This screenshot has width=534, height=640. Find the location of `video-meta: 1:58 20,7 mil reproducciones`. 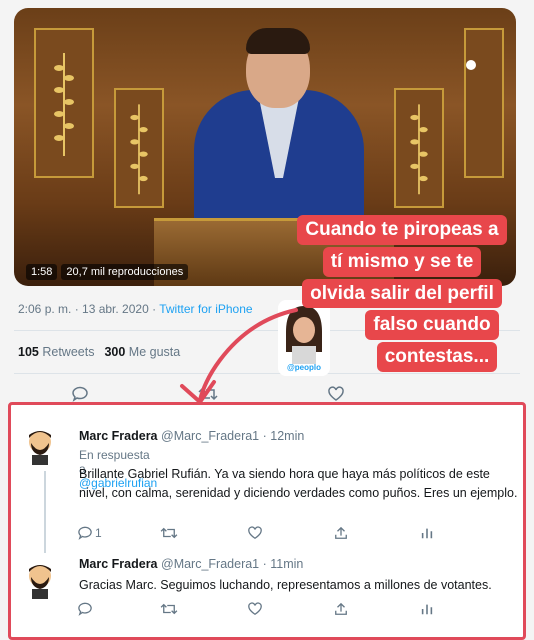

video-meta: 1:58 20,7 mil reproducciones is located at coordinates (107, 272).